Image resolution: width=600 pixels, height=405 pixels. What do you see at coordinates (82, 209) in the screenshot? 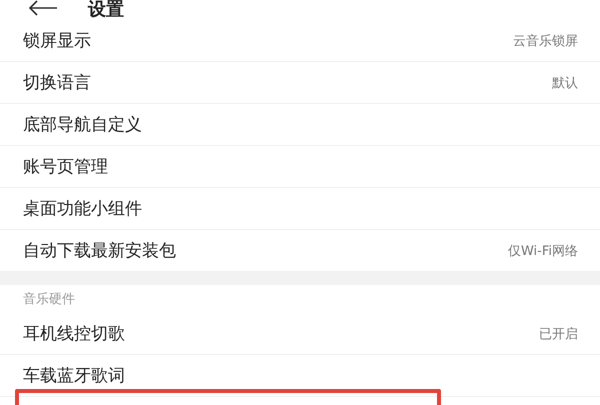
I see `row-label: 桌面功能小组件` at bounding box center [82, 209].